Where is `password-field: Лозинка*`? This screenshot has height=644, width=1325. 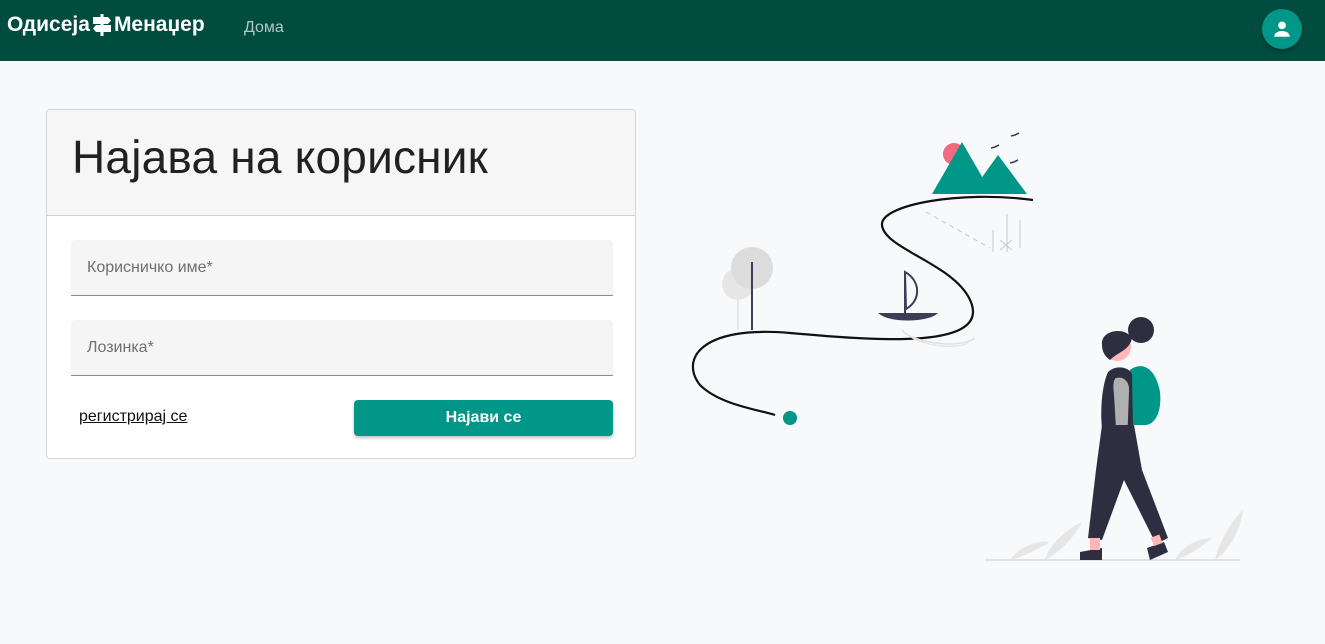 password-field: Лозинка* is located at coordinates (344, 348).